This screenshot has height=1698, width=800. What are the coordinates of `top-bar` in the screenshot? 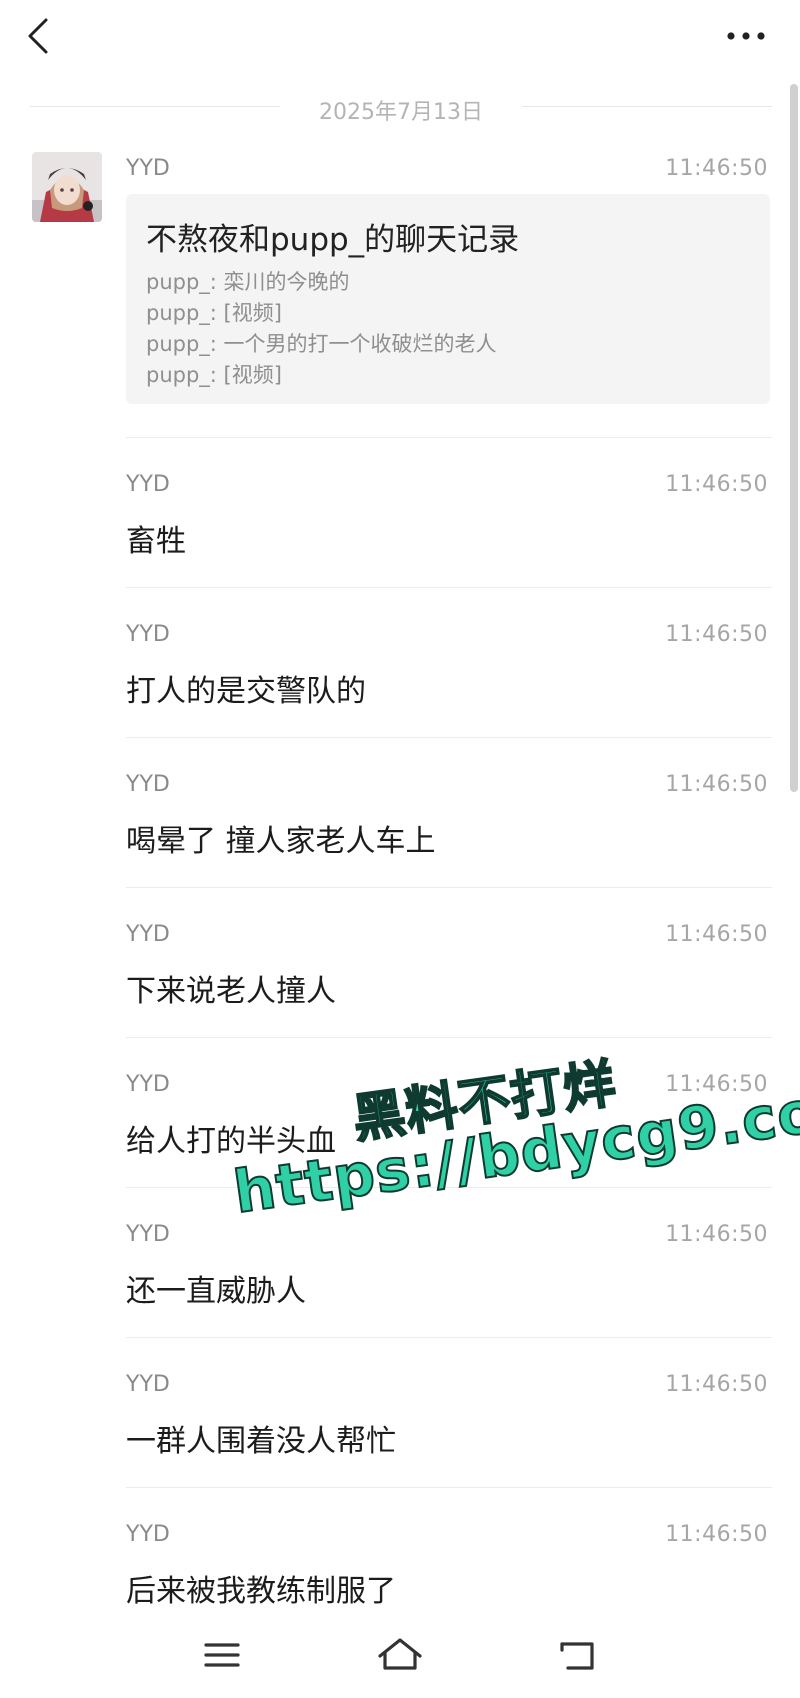 It's located at (400, 40).